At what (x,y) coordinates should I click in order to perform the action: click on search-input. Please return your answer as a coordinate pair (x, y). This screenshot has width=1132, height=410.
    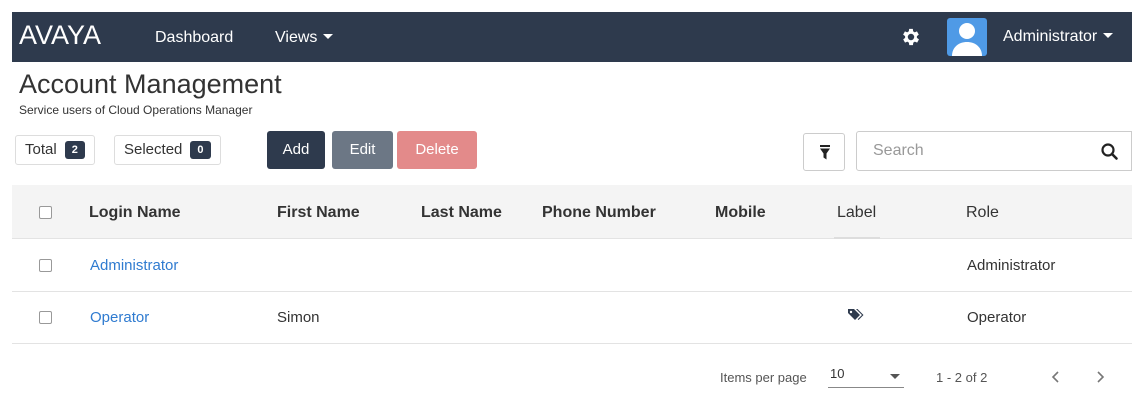
    Looking at the image, I should click on (973, 151).